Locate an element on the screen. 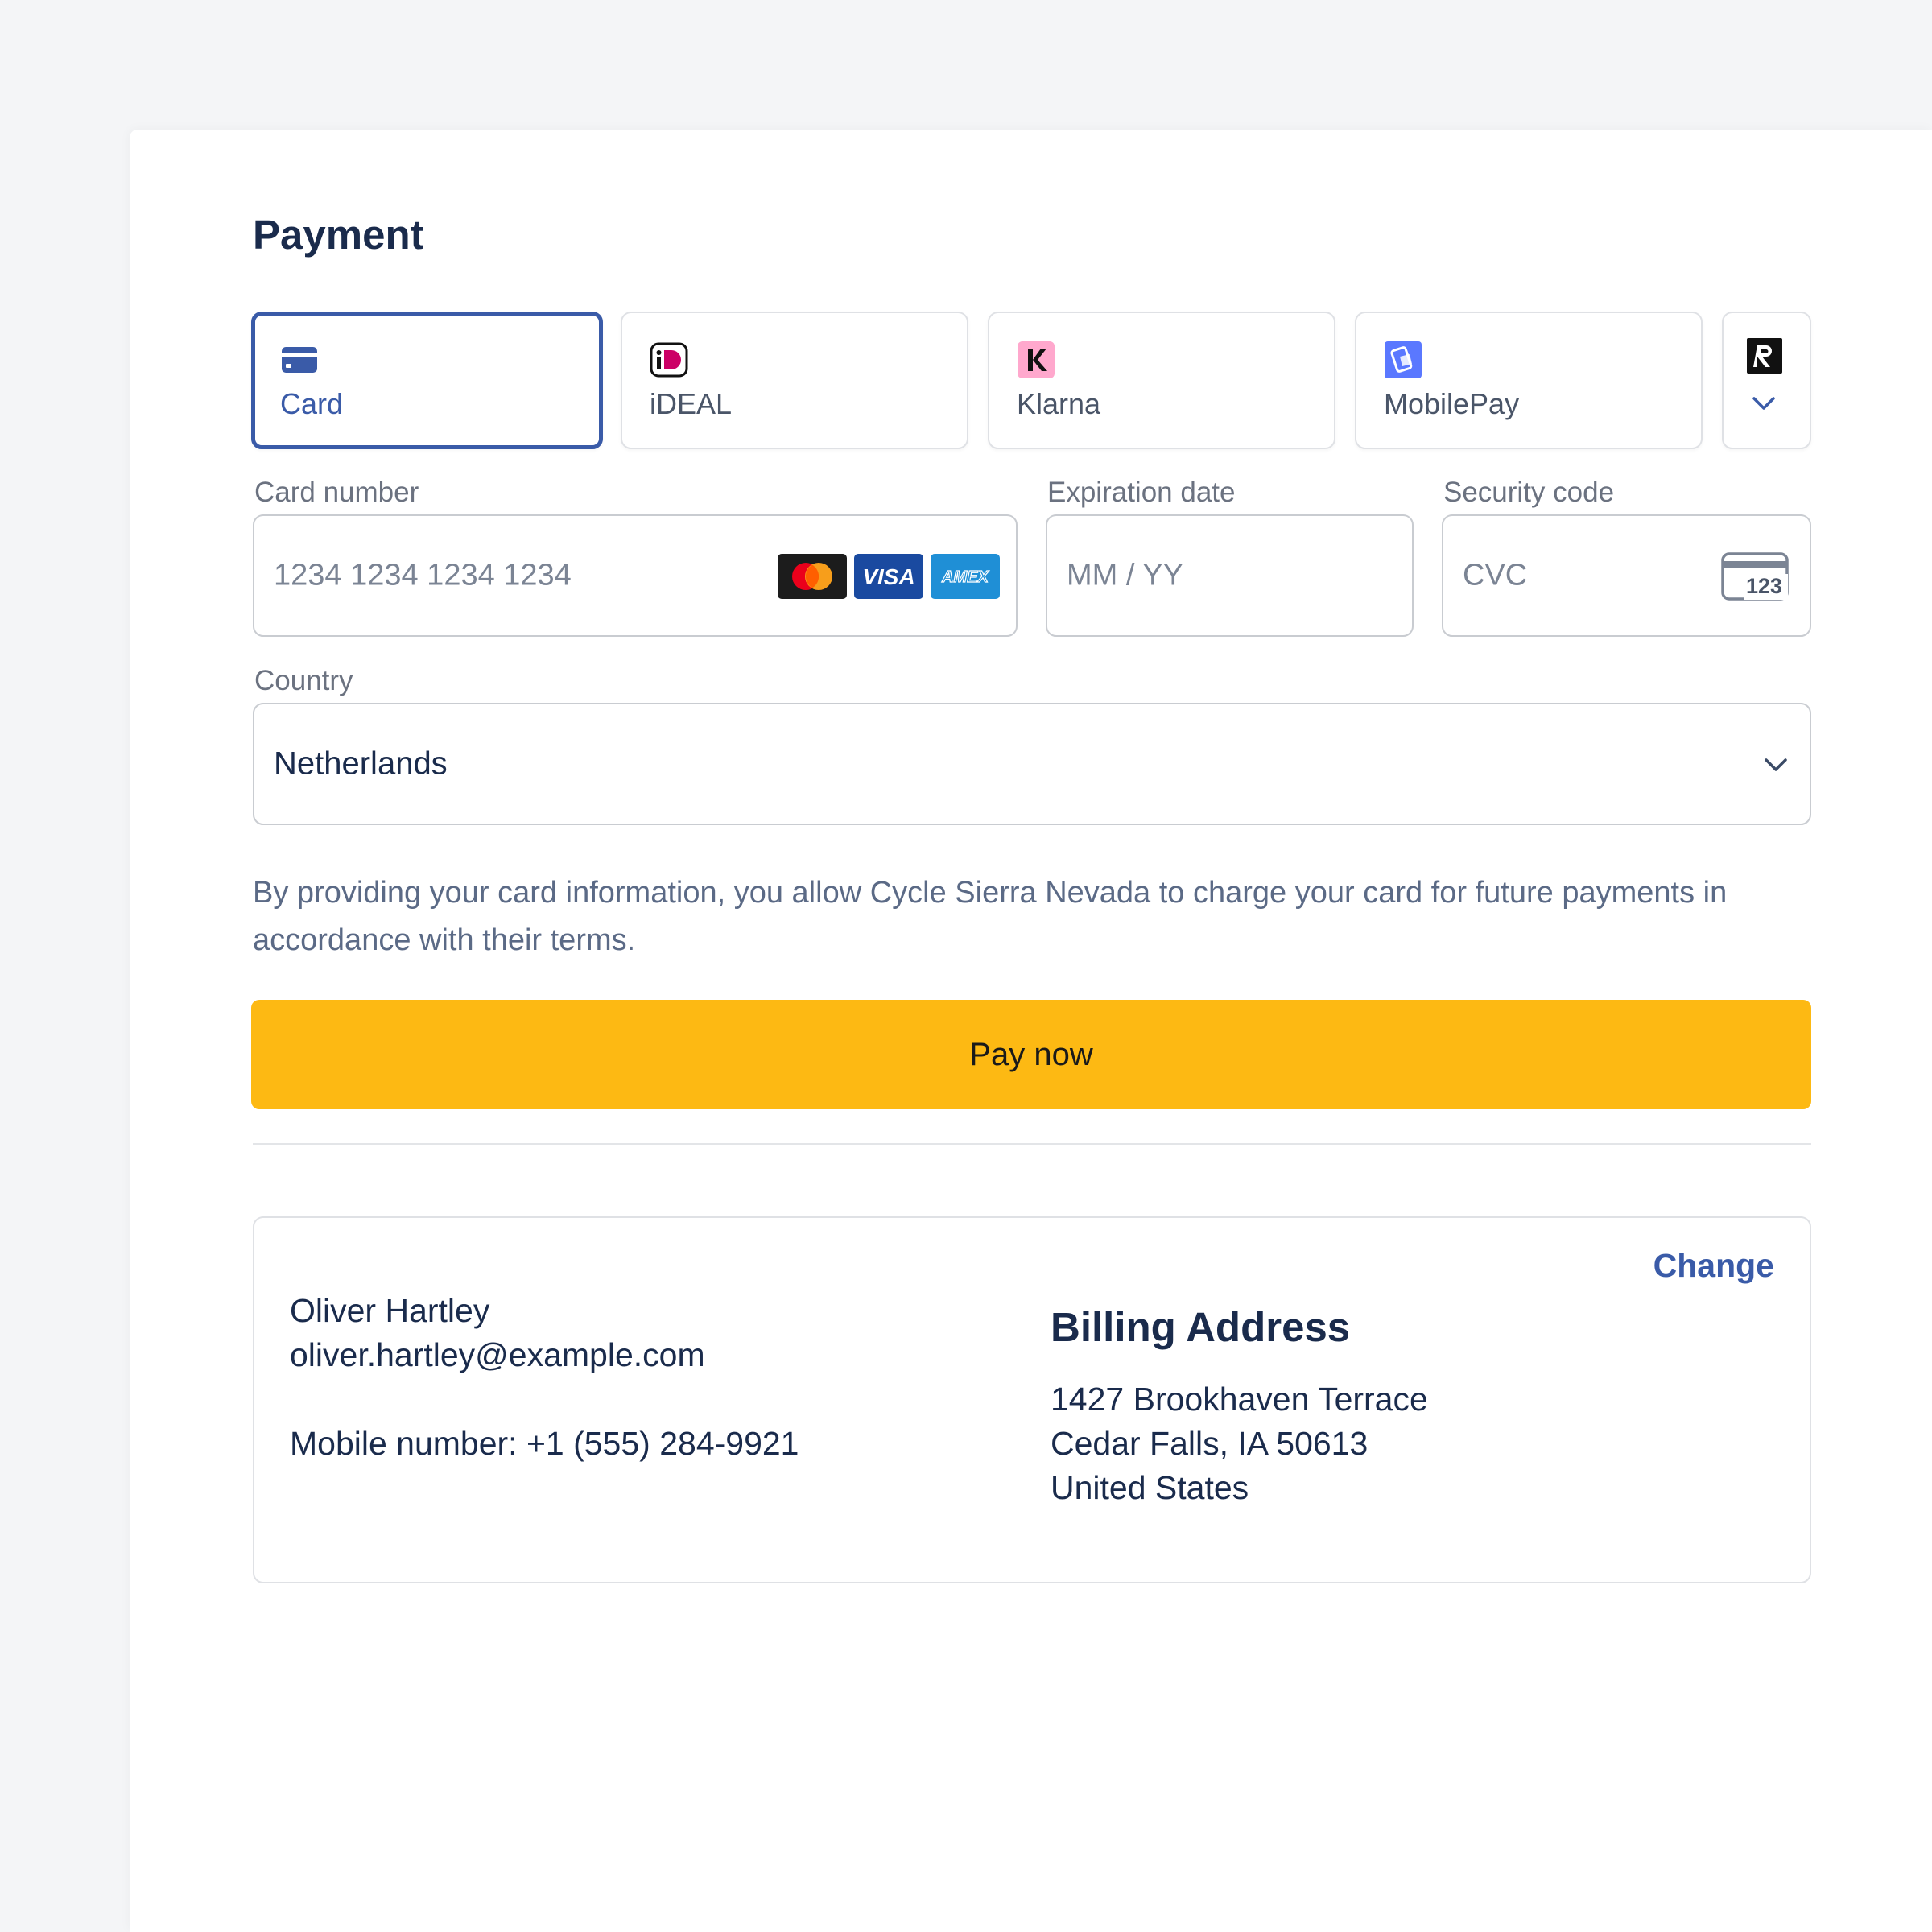  tab-klarna: Klarna is located at coordinates (1161, 380).